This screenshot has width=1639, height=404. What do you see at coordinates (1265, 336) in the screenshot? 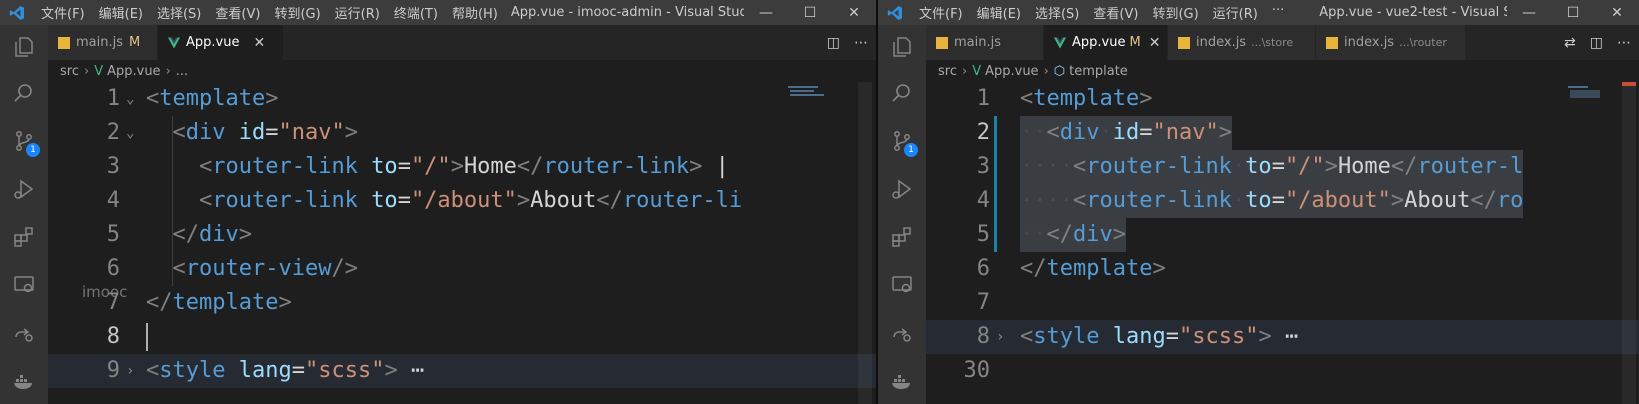
I see `code-token: >` at bounding box center [1265, 336].